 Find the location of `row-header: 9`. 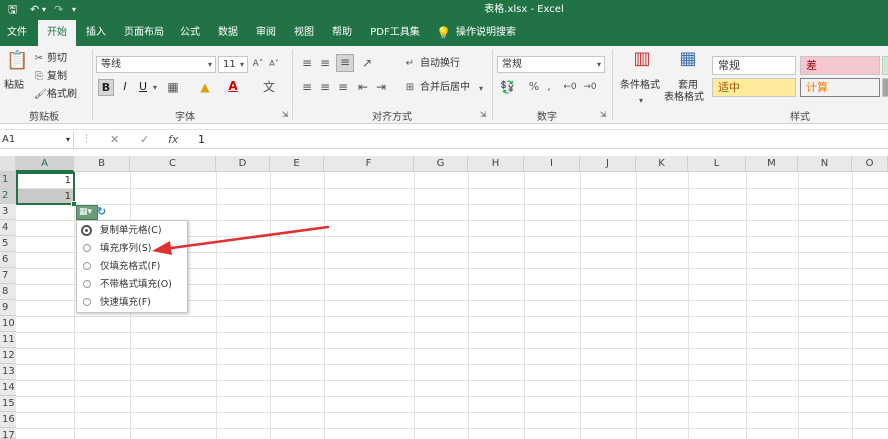

row-header: 9 is located at coordinates (8, 308).